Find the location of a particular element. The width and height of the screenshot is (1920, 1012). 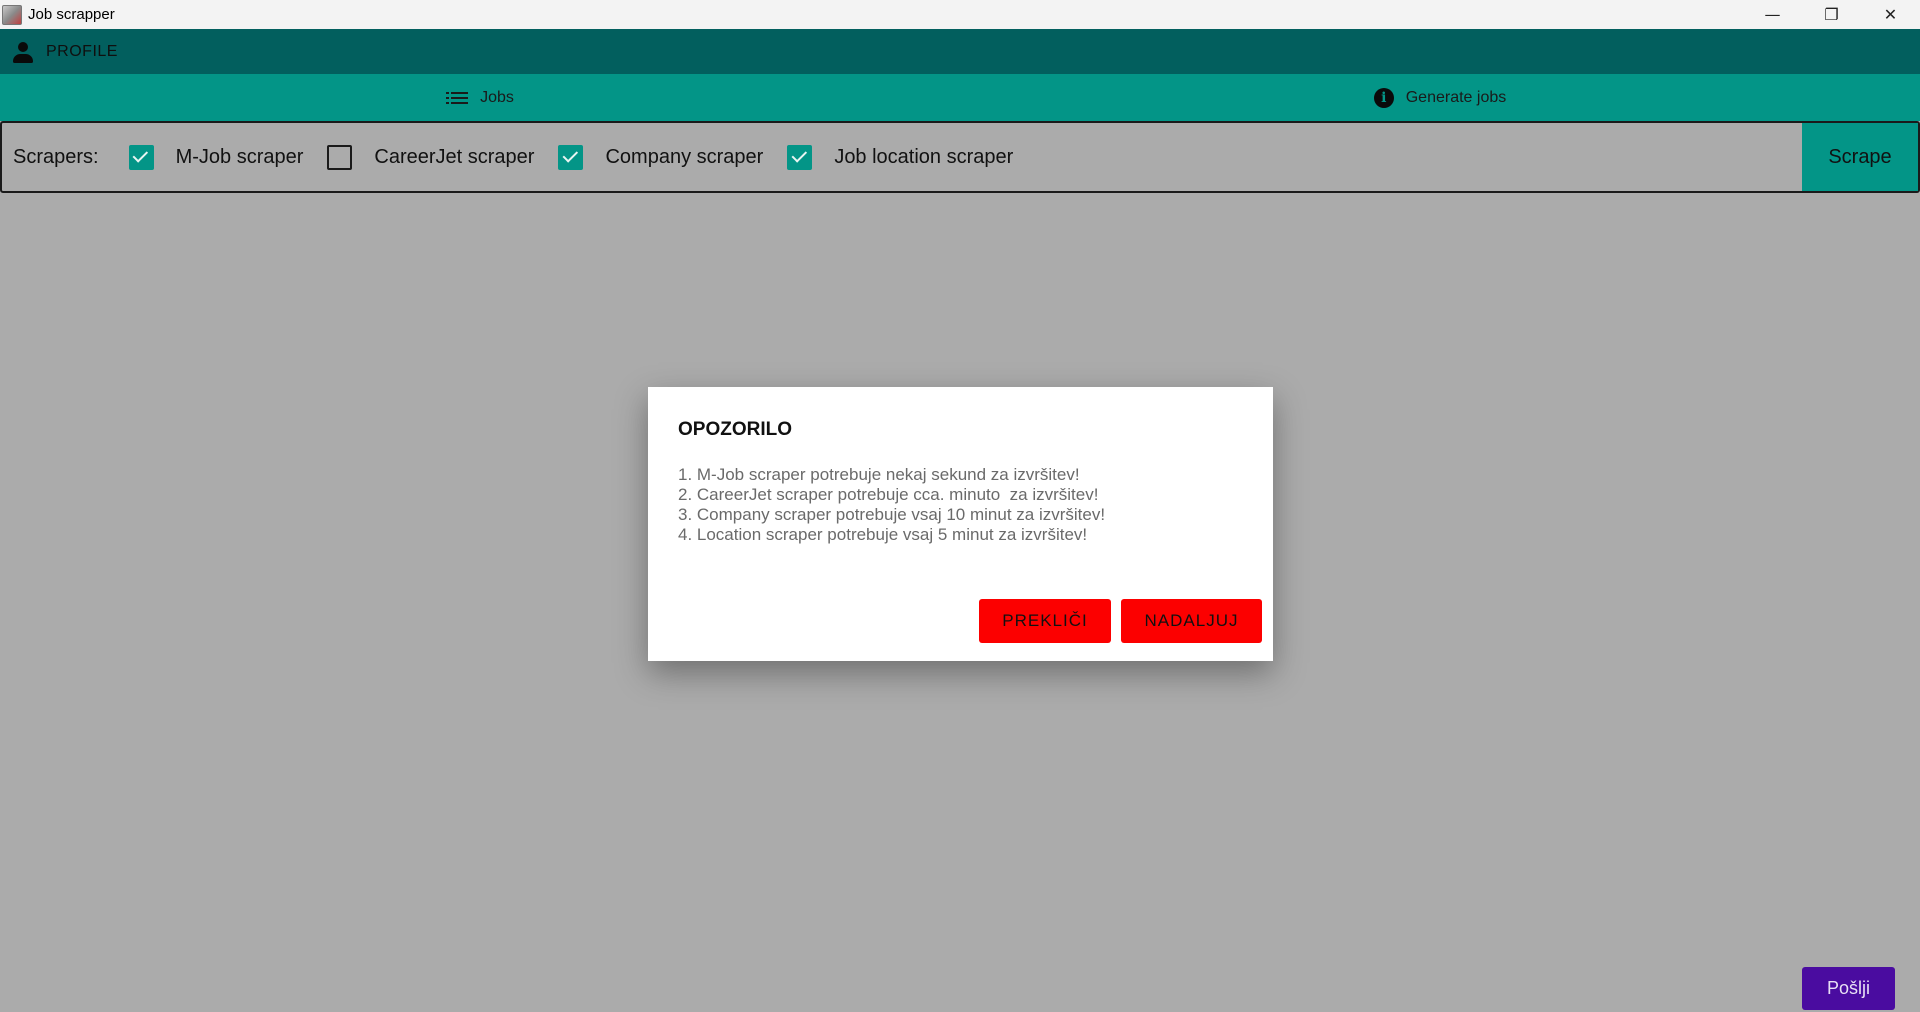

careerjet-checkbox is located at coordinates (340, 157).